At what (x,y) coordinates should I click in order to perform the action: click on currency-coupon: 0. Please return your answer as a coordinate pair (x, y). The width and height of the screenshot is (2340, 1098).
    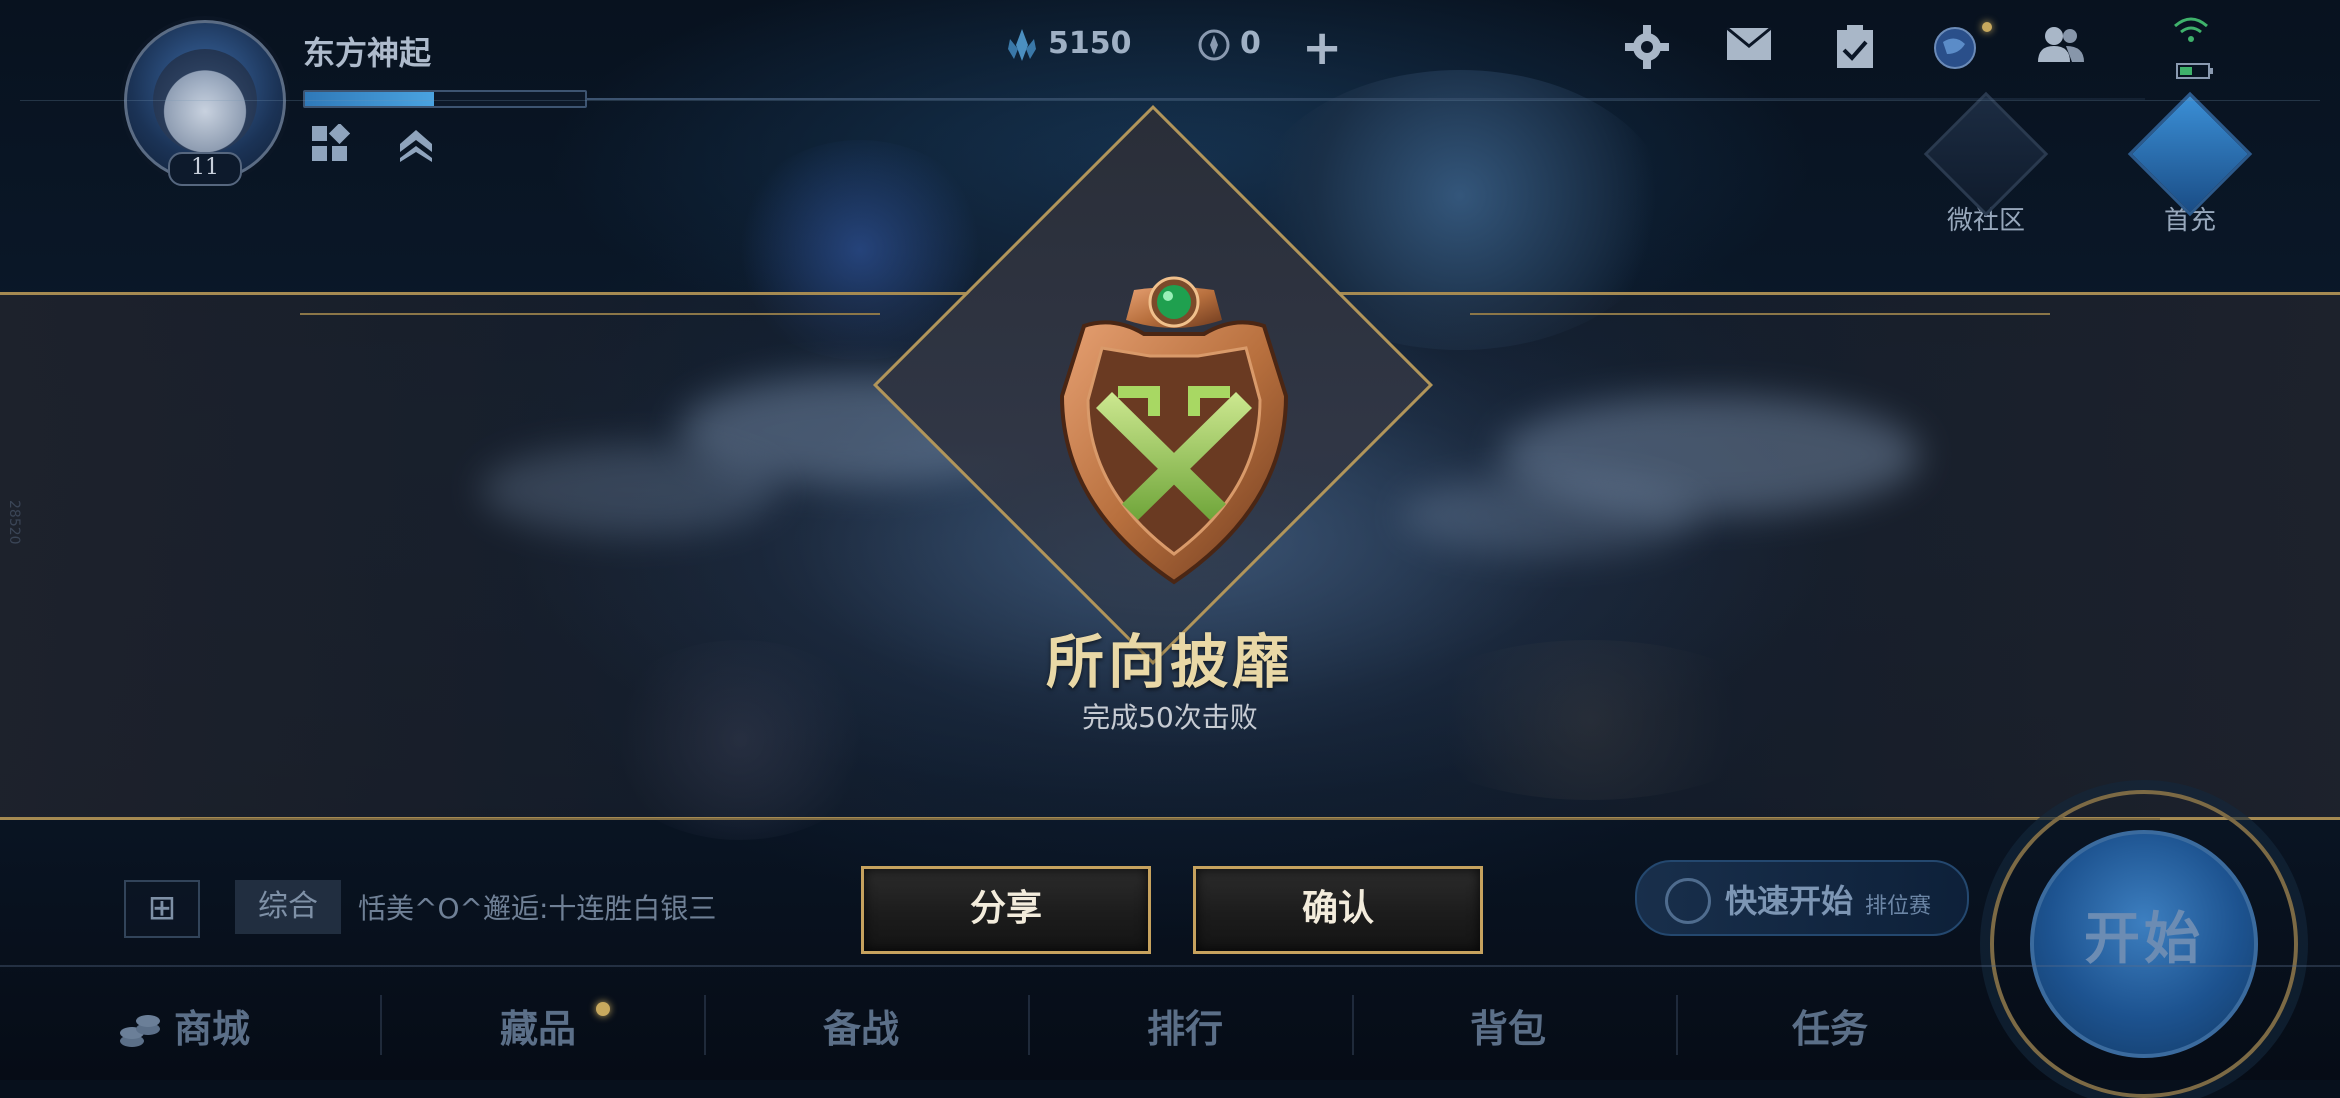
    Looking at the image, I should click on (1228, 44).